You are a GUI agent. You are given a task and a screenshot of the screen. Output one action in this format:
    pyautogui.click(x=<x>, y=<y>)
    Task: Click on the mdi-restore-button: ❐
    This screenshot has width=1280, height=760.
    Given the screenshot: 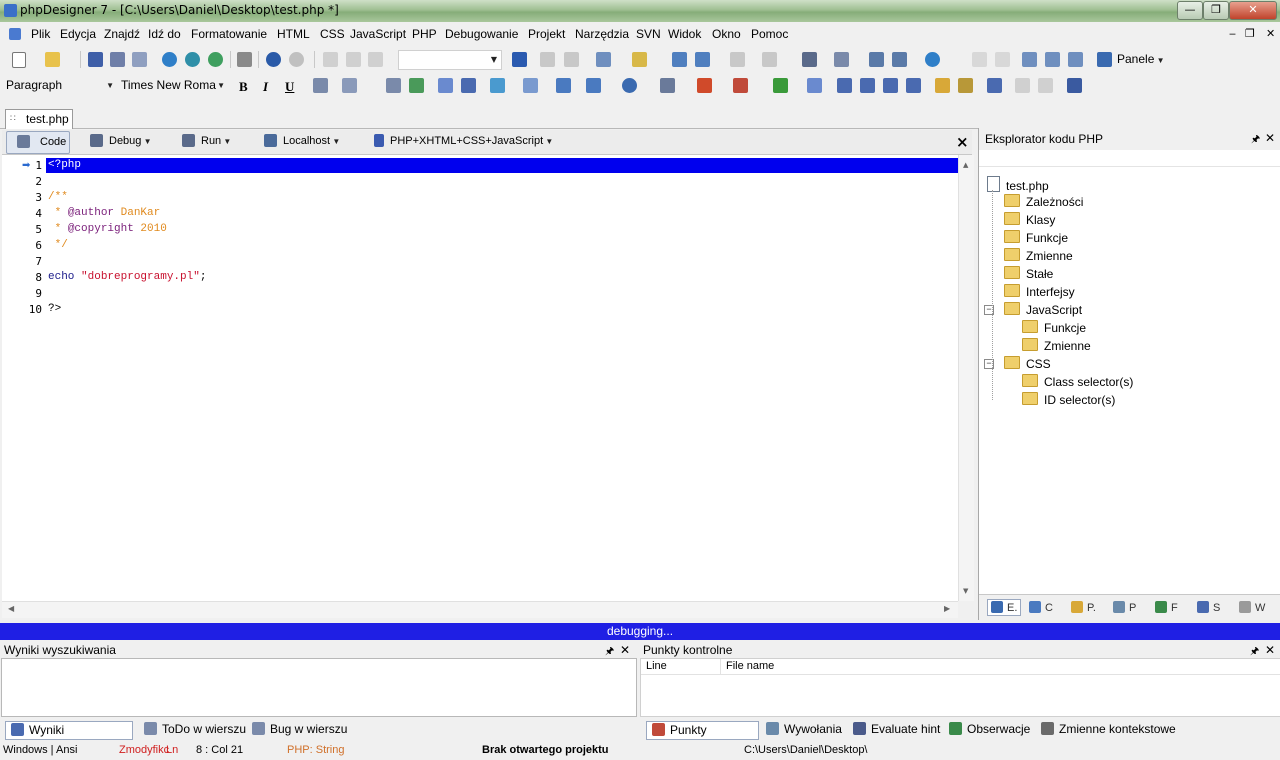 What is the action you would take?
    pyautogui.click(x=1250, y=33)
    